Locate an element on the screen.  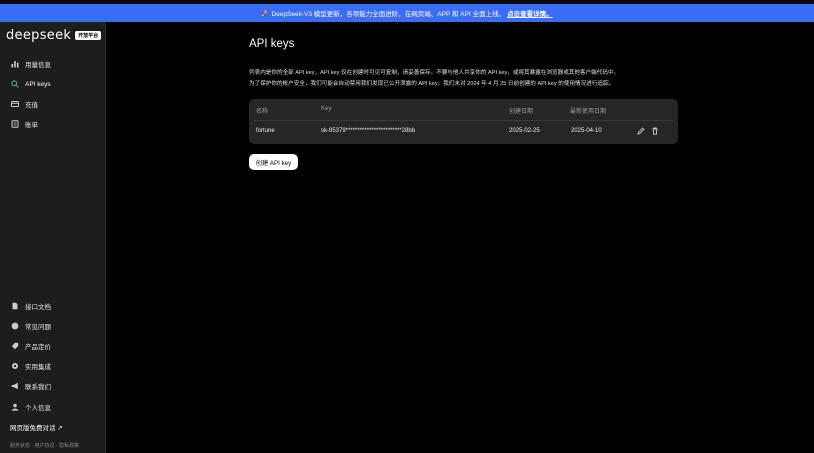
sidebar-item-profile: 个人信息 is located at coordinates (52, 407).